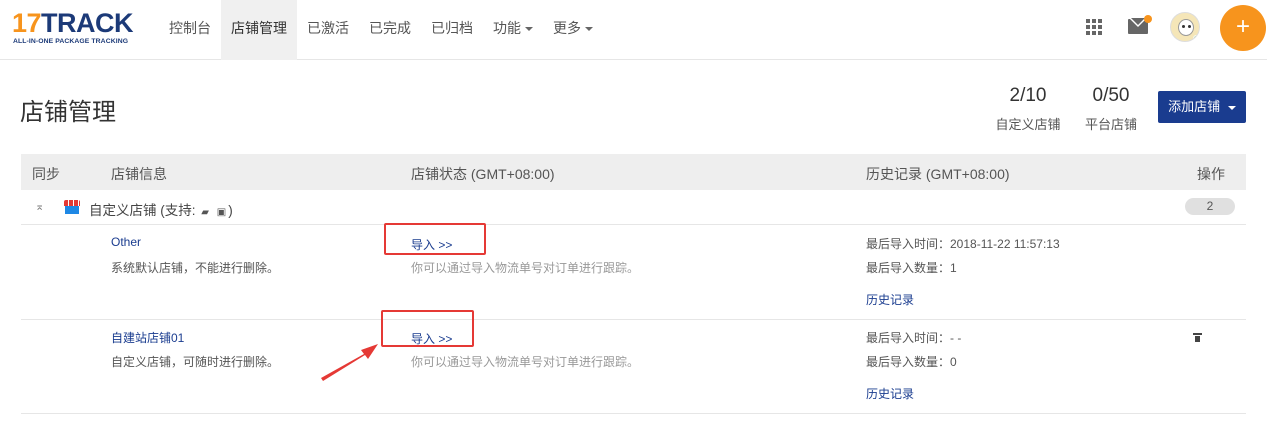 This screenshot has height=426, width=1267. What do you see at coordinates (911, 362) in the screenshot?
I see `last-import-count: 最后导入数量：0` at bounding box center [911, 362].